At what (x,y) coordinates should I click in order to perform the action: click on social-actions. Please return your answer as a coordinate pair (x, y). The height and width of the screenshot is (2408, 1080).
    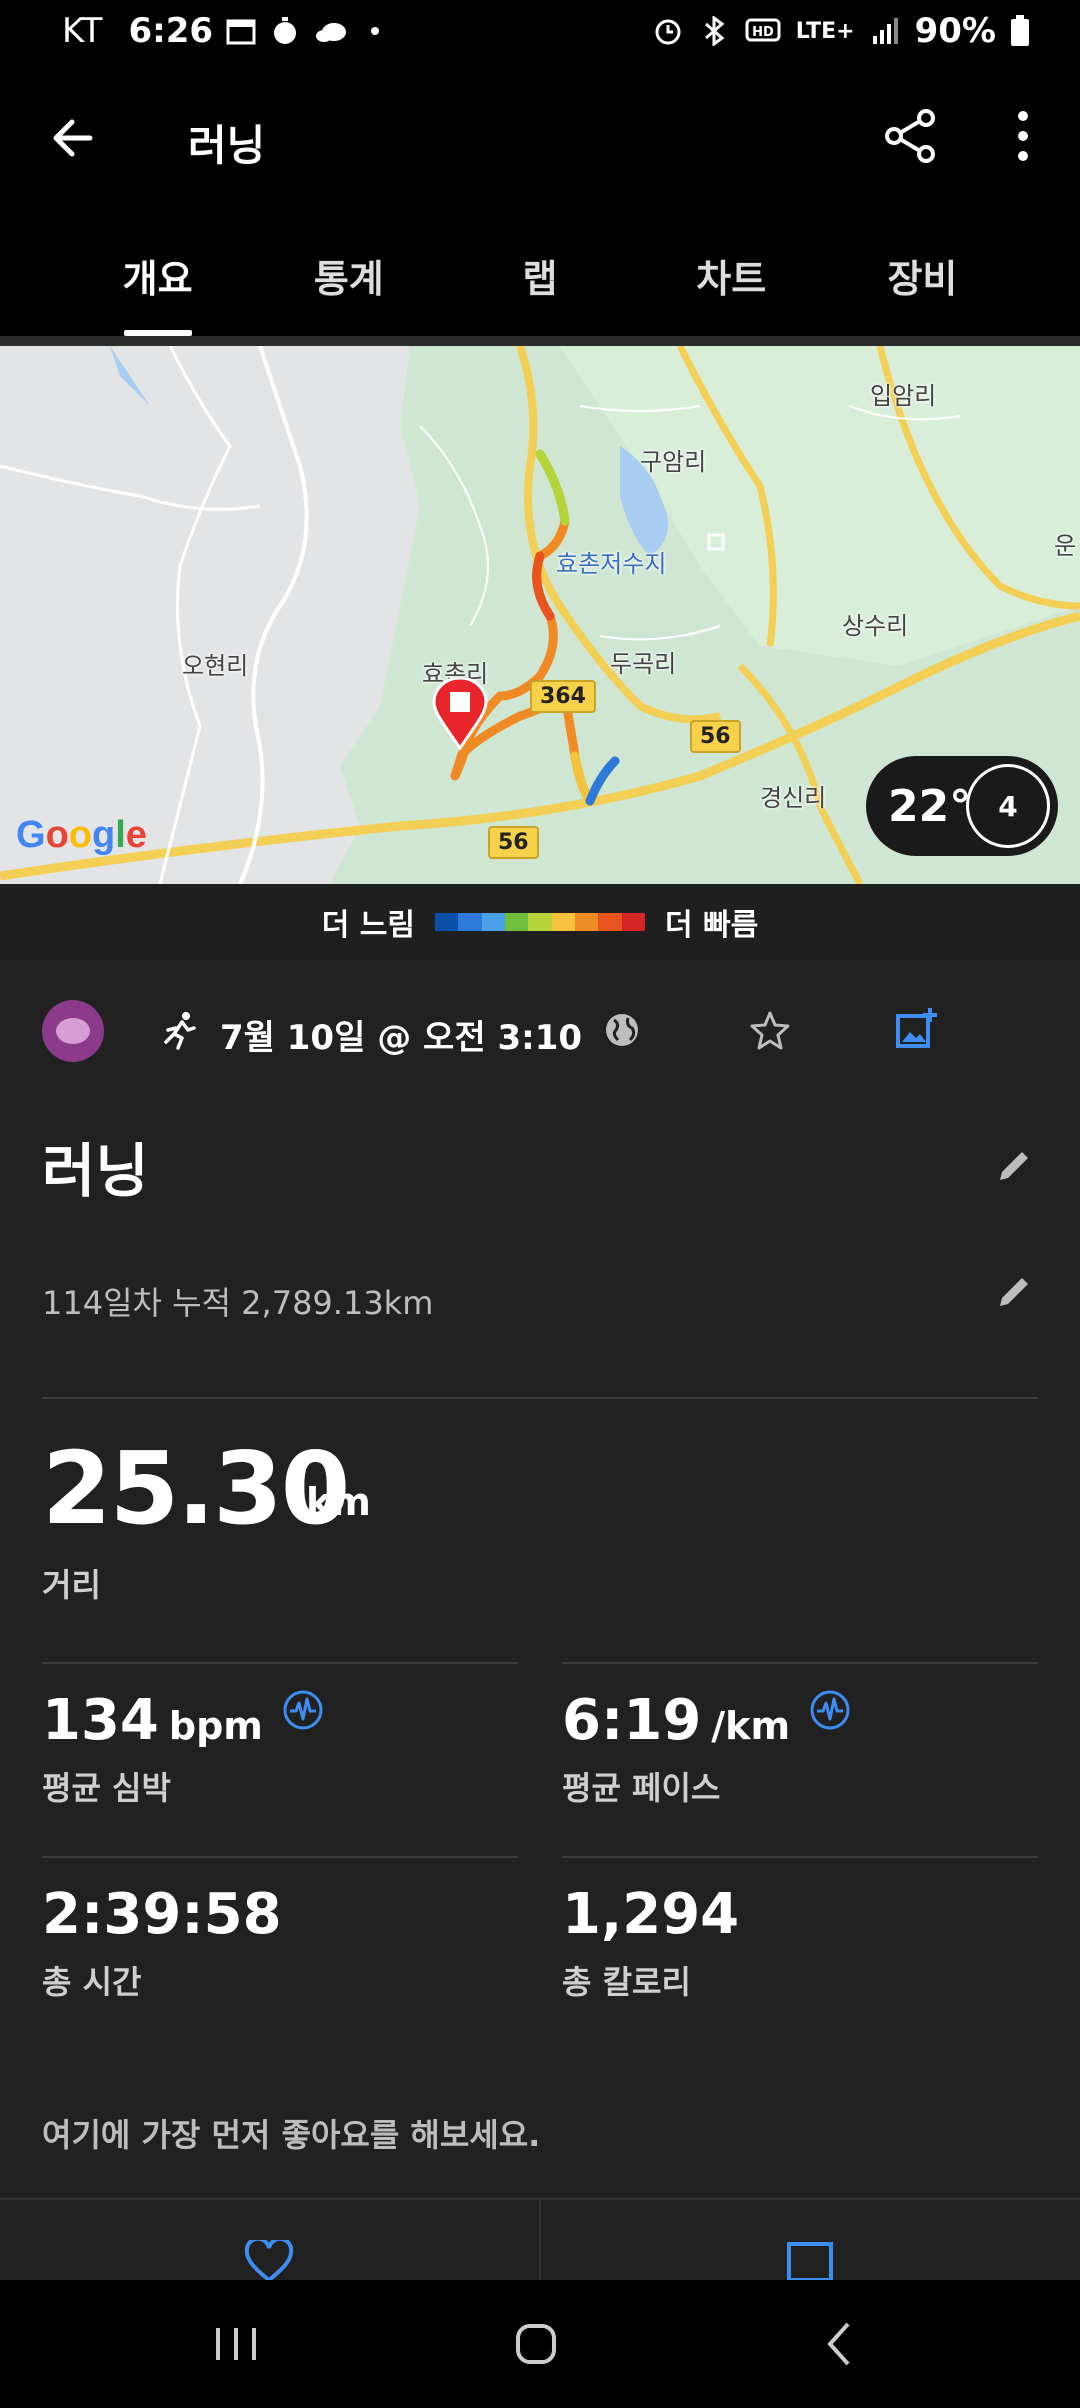
    Looking at the image, I should click on (540, 2240).